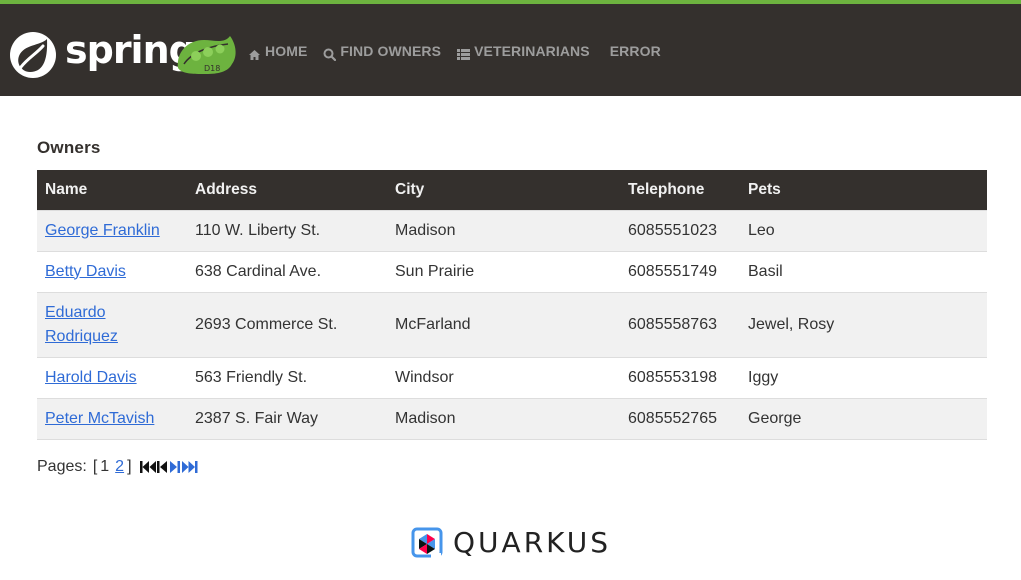 The image size is (1021, 580). I want to click on owner-name-link: George Franklin, so click(102, 230).